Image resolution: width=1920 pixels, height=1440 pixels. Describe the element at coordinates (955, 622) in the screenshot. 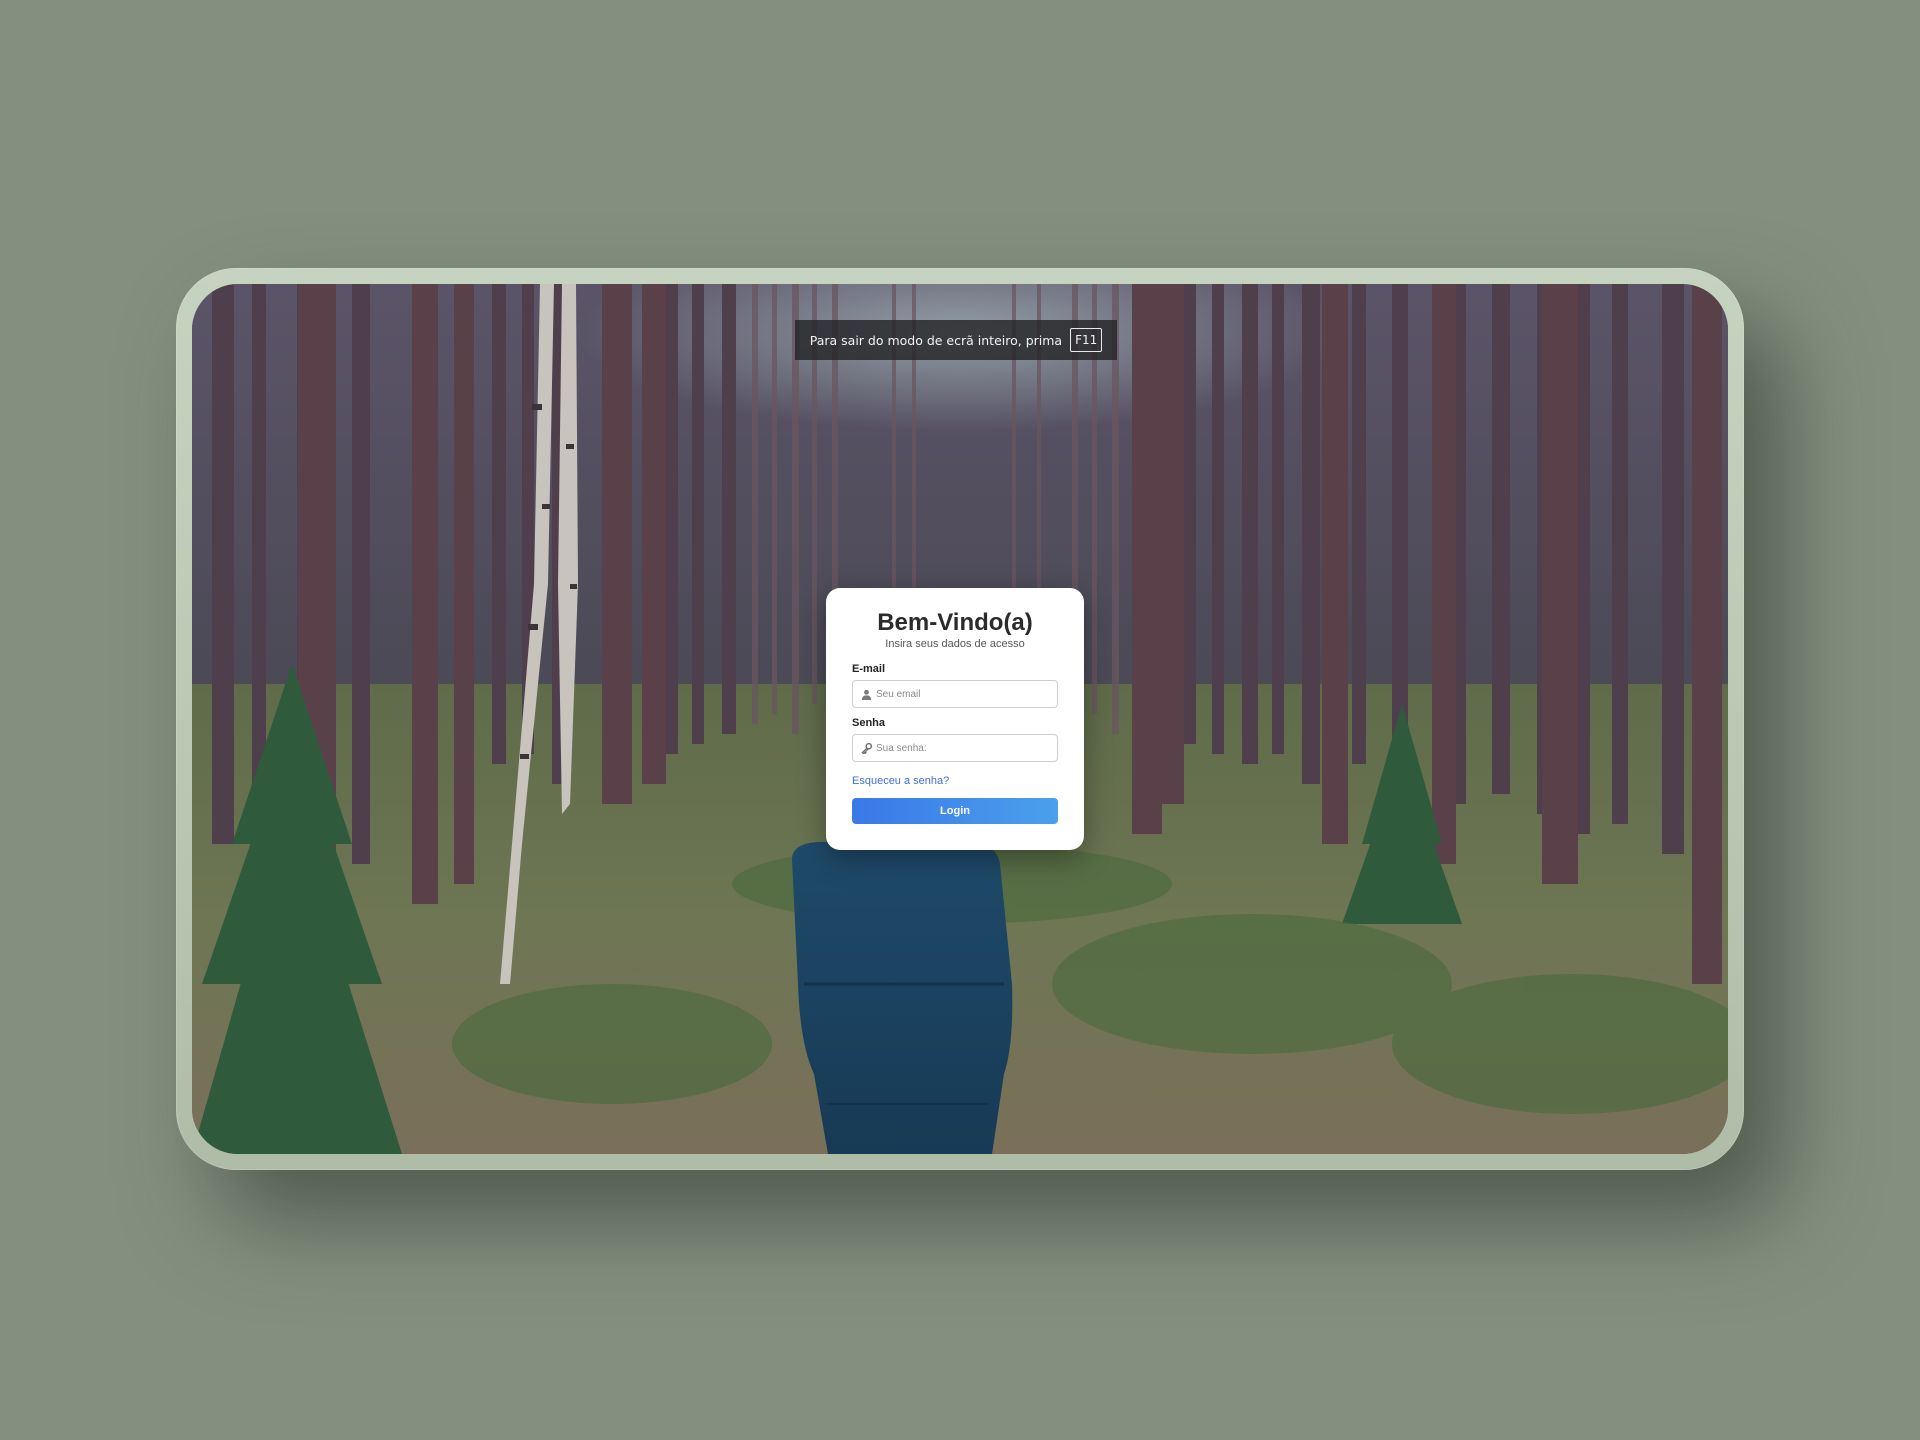

I see `welcome-title: Bem-Vindo(a)` at that location.